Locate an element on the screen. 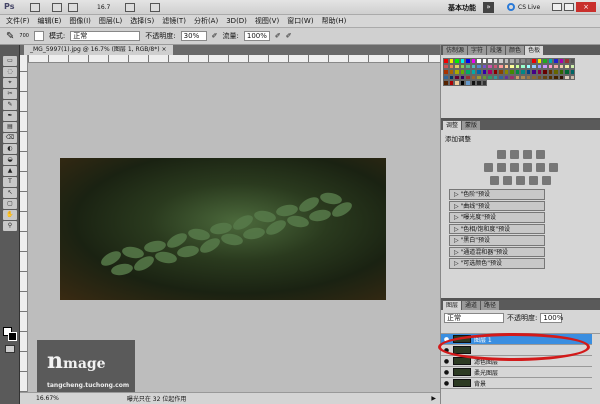 This screenshot has width=600, height=404. airbrush-pressure-icon: ✐ is located at coordinates (215, 36).